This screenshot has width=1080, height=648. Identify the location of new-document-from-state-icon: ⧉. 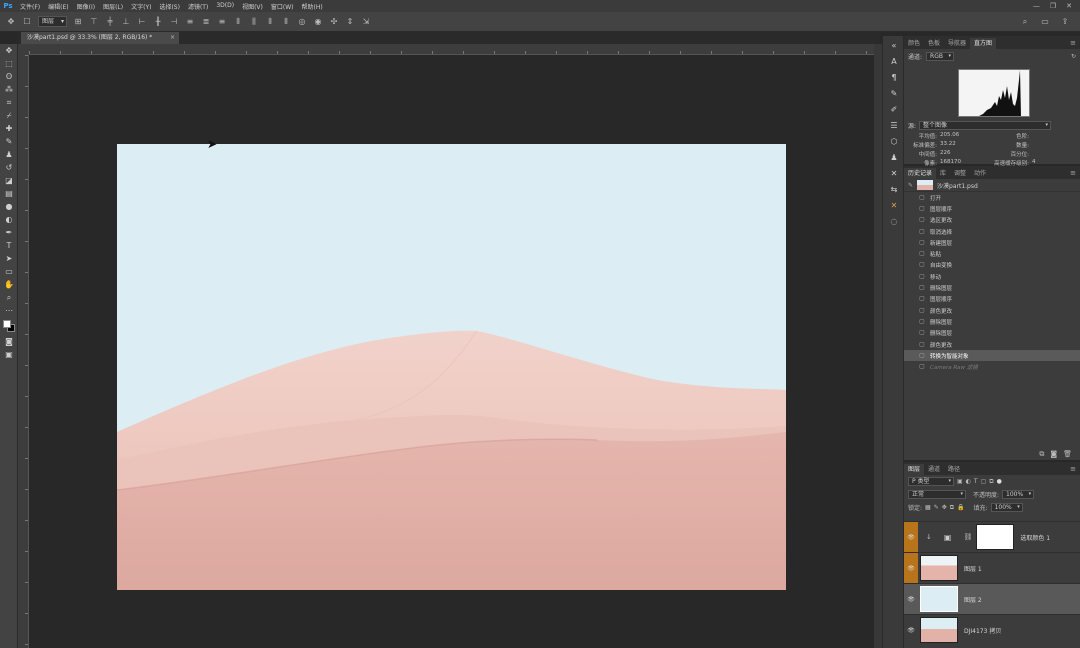
(1041, 454).